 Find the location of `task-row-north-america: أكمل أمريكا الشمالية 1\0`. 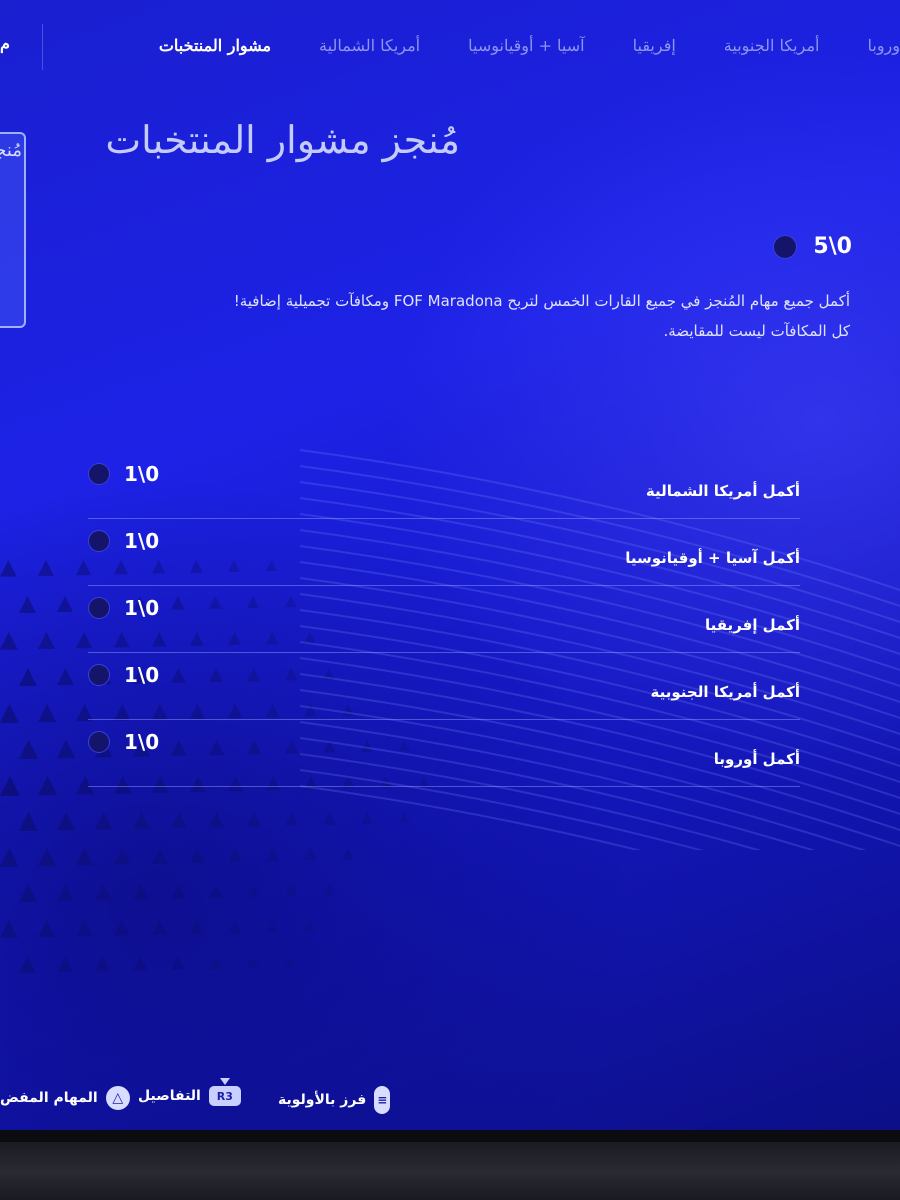

task-row-north-america: أكمل أمريكا الشمالية 1\0 is located at coordinates (444, 485).